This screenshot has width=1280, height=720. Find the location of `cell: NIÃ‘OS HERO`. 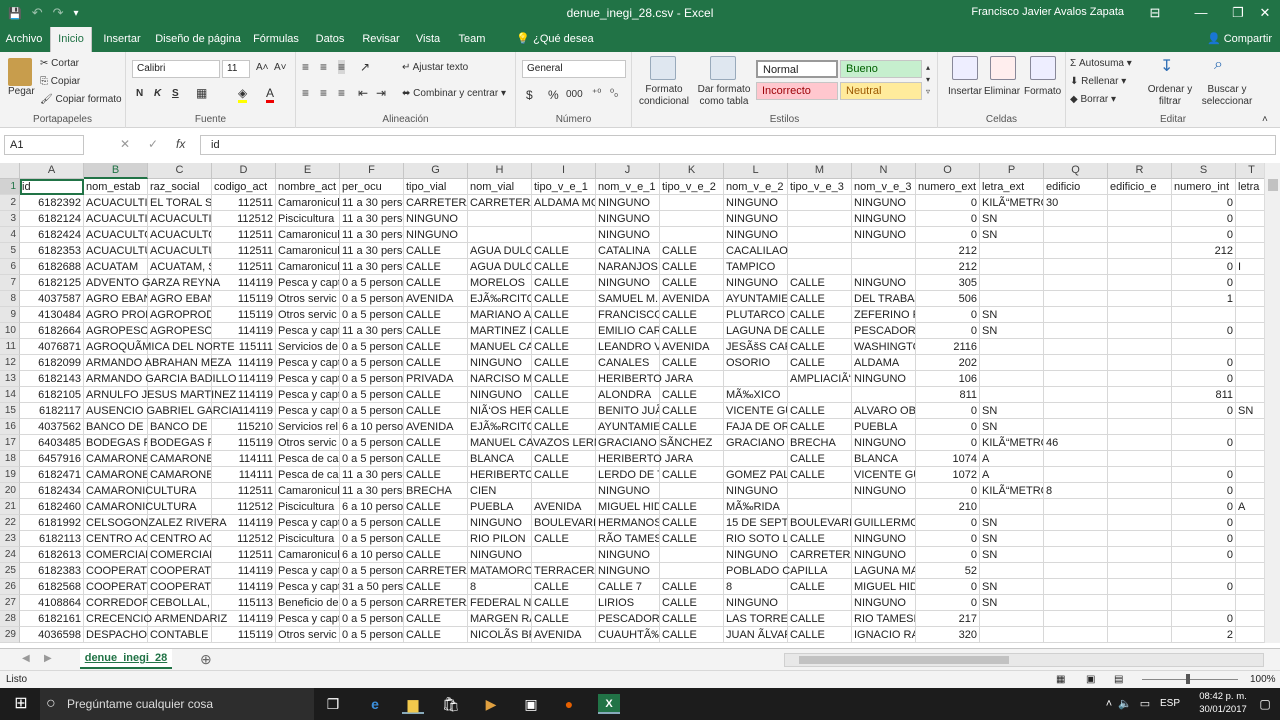

cell: NIÃ‘OS HERO is located at coordinates (500, 411).